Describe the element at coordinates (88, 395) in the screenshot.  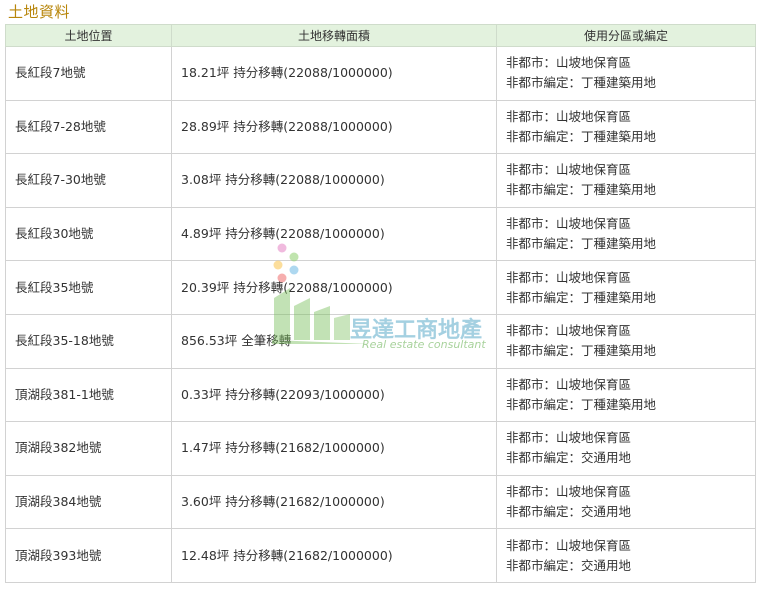
I see `land-location-cell: 頂湖段381-1地號` at that location.